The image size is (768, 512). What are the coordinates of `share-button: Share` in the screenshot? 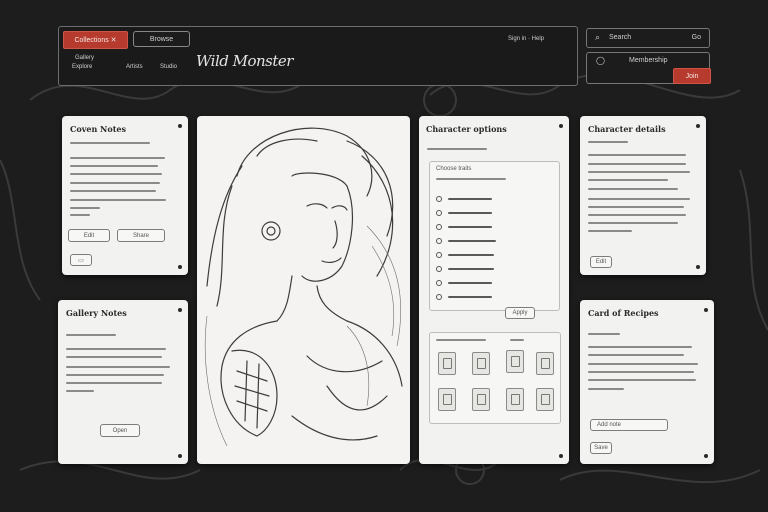 It's located at (141, 235).